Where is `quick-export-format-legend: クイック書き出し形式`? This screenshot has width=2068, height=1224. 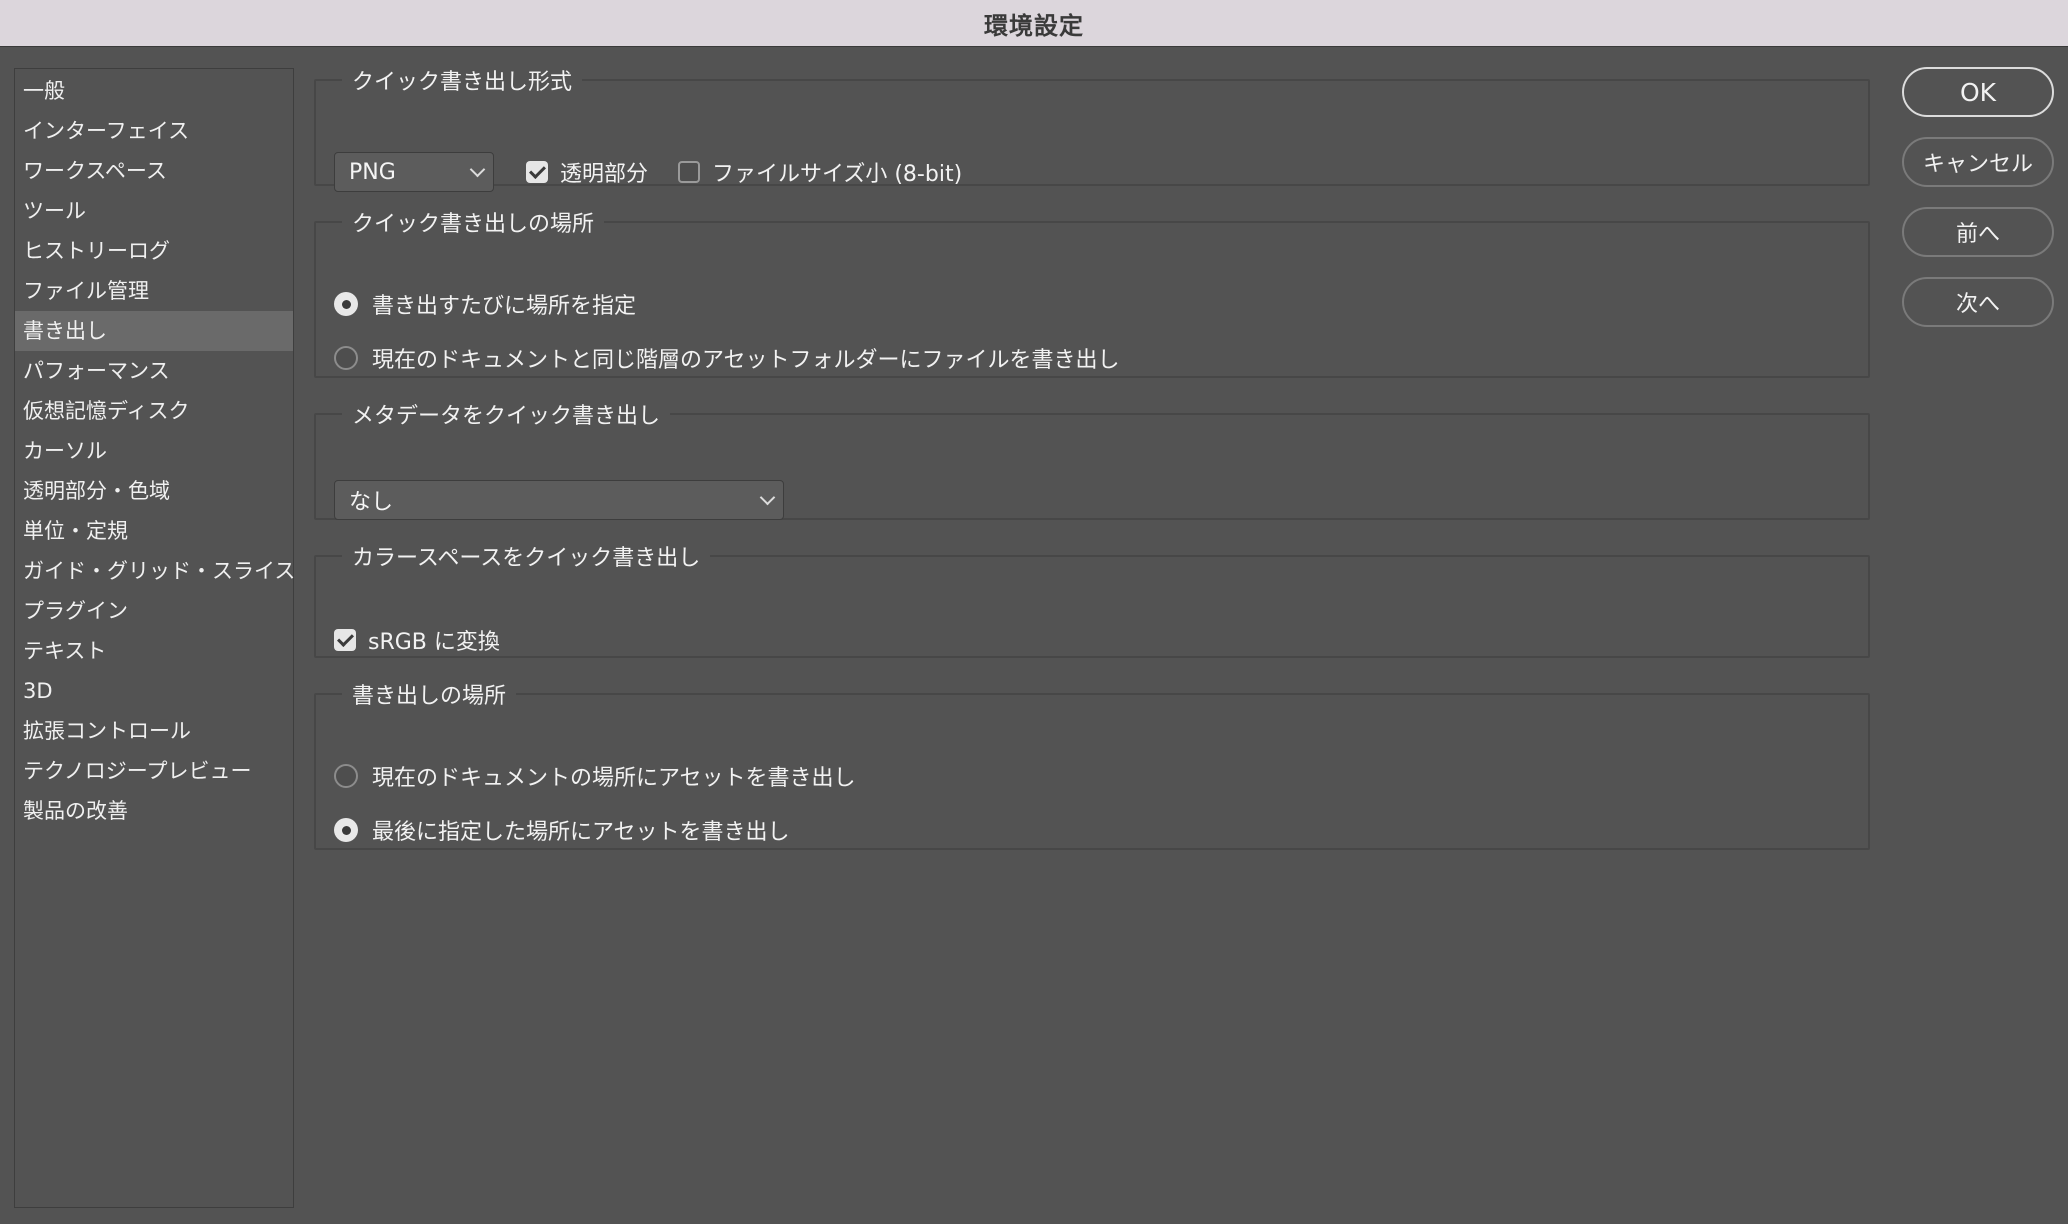 quick-export-format-legend: クイック書き出し形式 is located at coordinates (462, 82).